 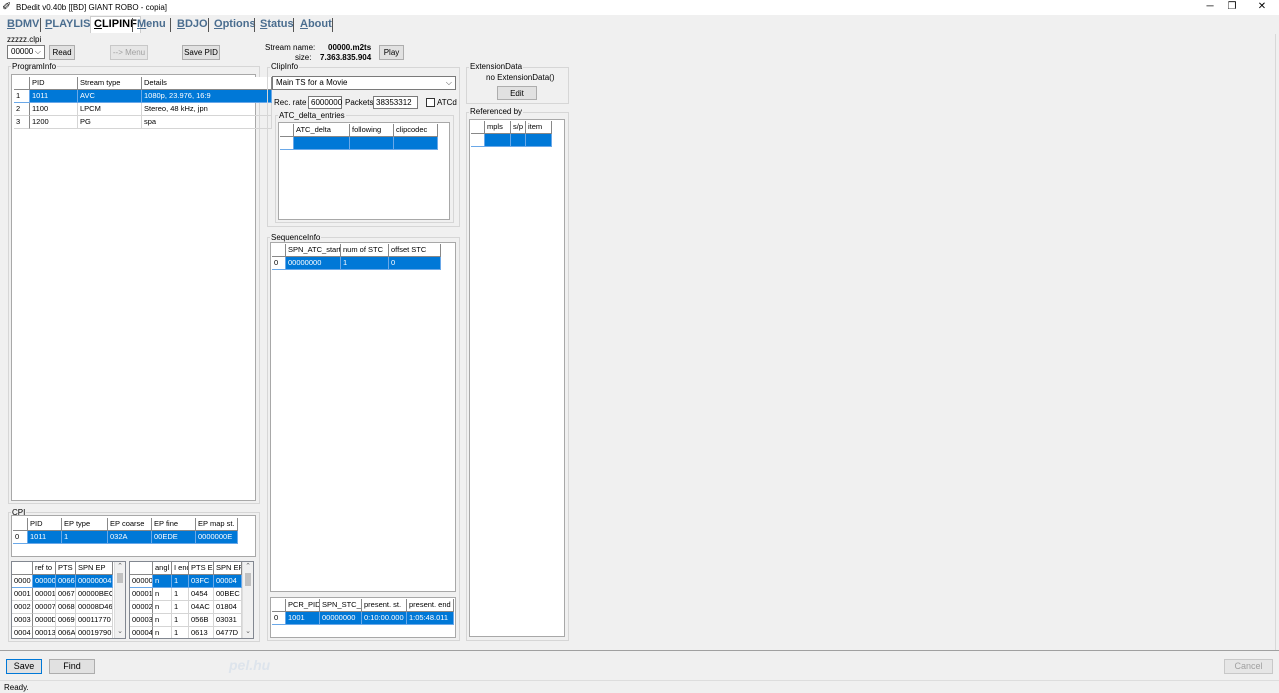 I want to click on table-row: 00003 n 1 056B 03031, so click(x=186, y=620).